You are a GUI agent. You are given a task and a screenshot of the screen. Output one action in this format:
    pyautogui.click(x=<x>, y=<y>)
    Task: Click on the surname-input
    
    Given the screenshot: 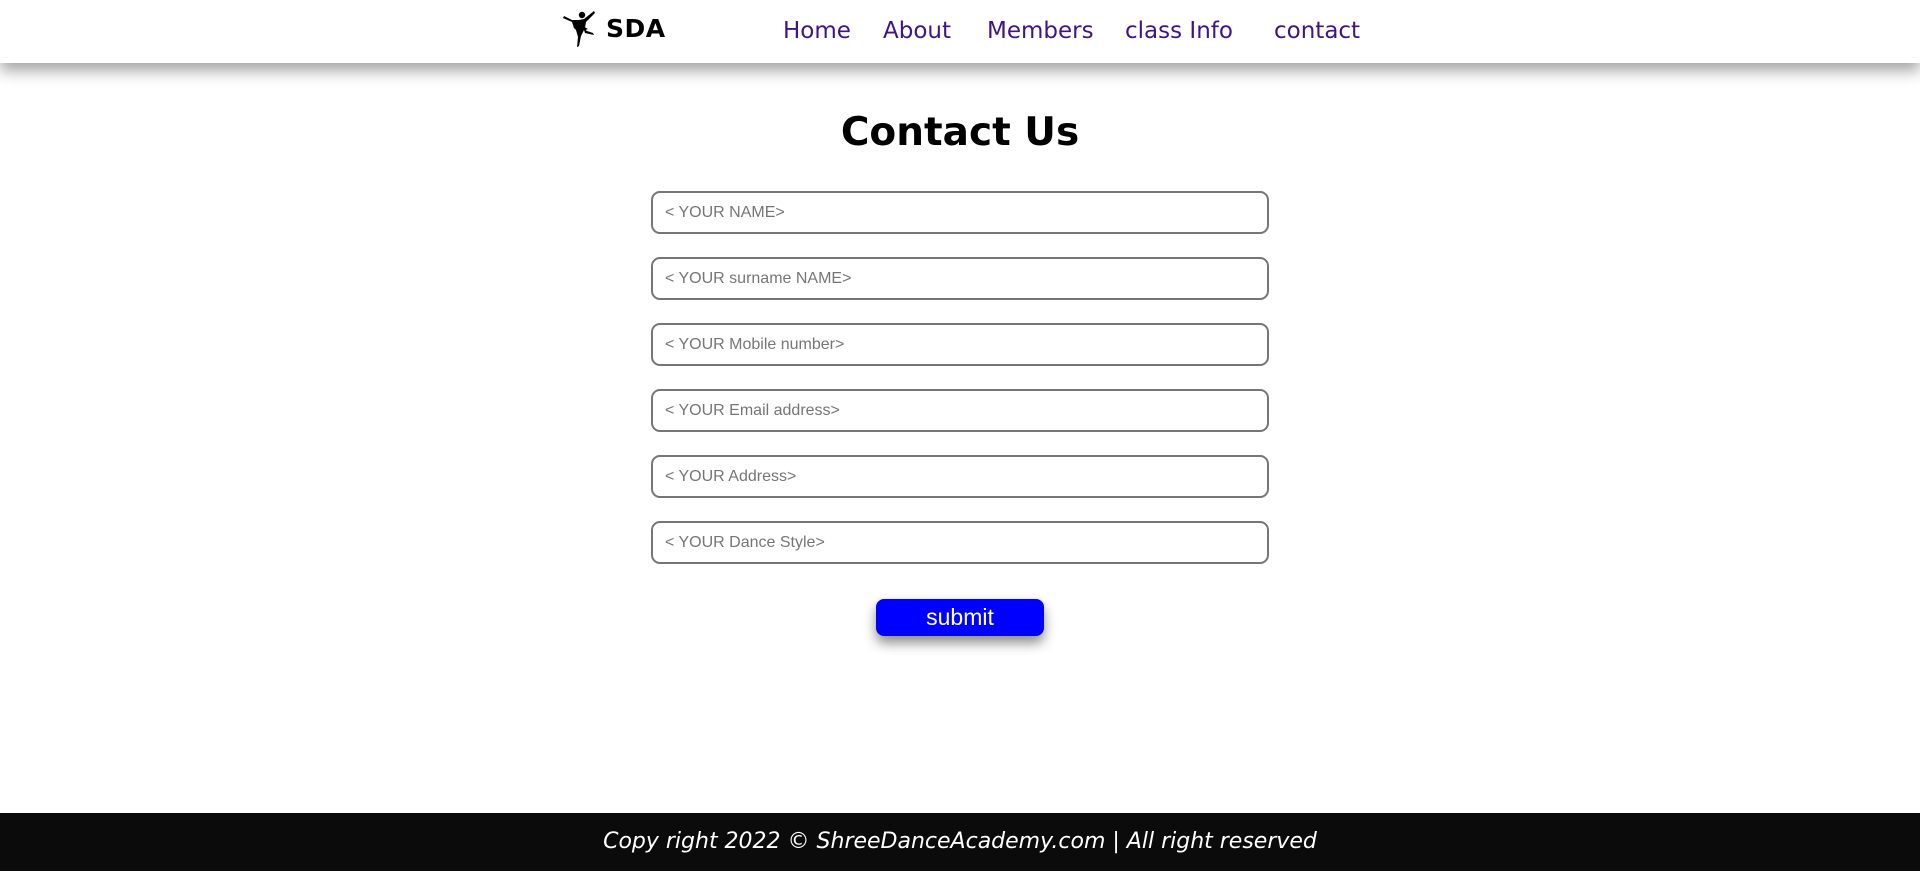 What is the action you would take?
    pyautogui.click(x=960, y=278)
    